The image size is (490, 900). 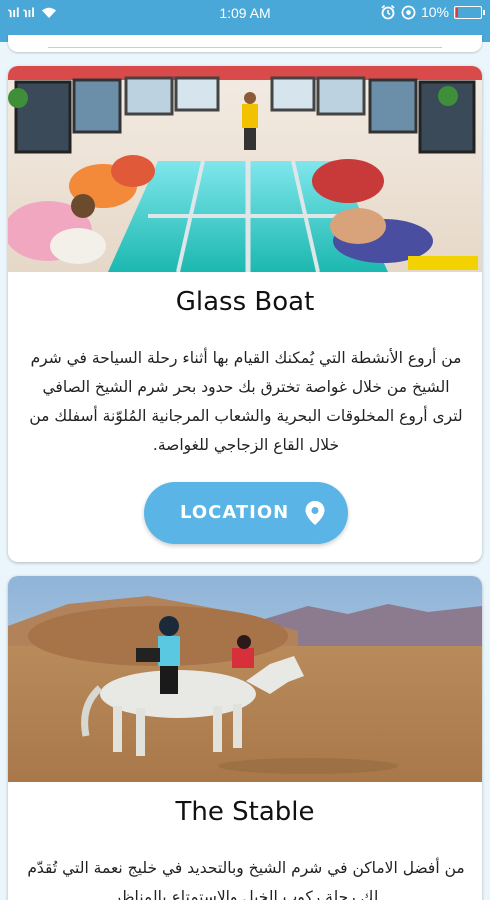 I want to click on previous-card-edge, so click(x=245, y=43).